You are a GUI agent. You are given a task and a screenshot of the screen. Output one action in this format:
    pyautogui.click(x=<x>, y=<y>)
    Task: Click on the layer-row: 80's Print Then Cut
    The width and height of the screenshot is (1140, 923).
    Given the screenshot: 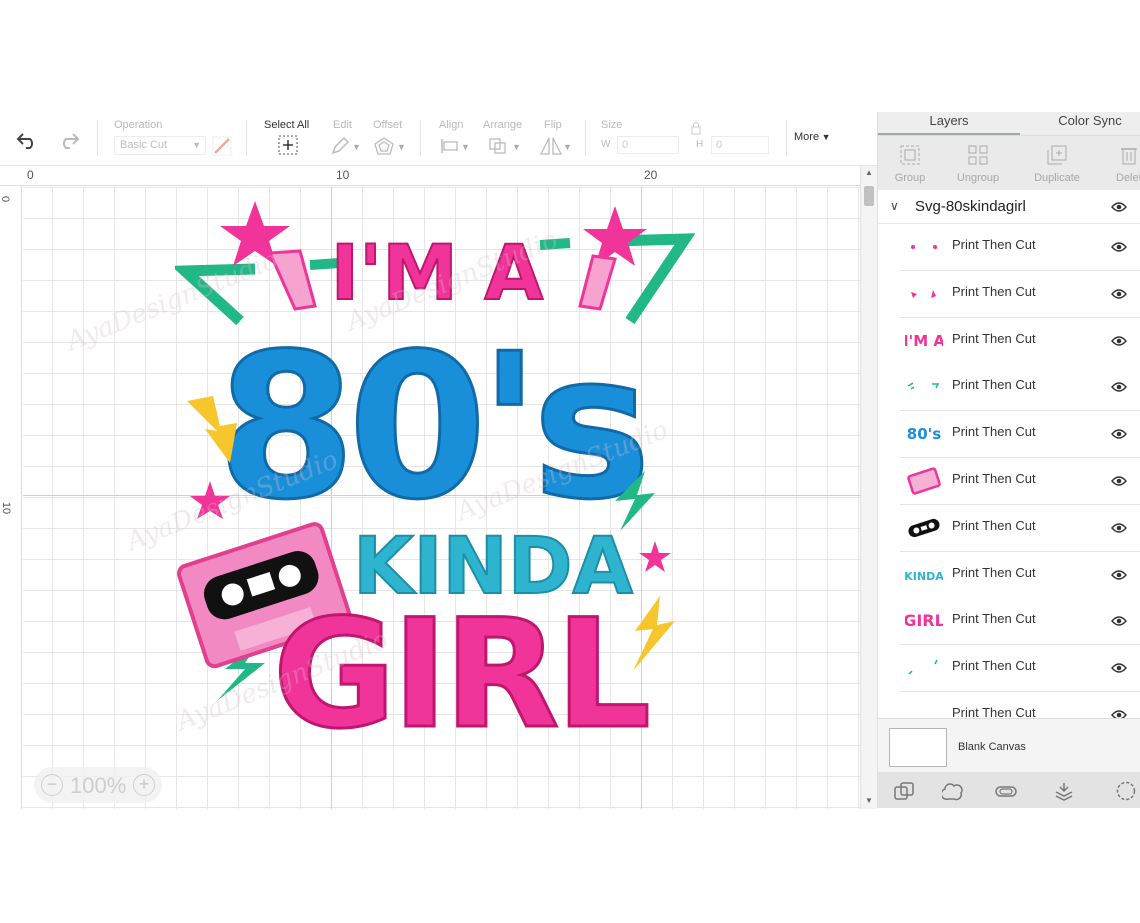 What is the action you would take?
    pyautogui.click(x=1020, y=435)
    